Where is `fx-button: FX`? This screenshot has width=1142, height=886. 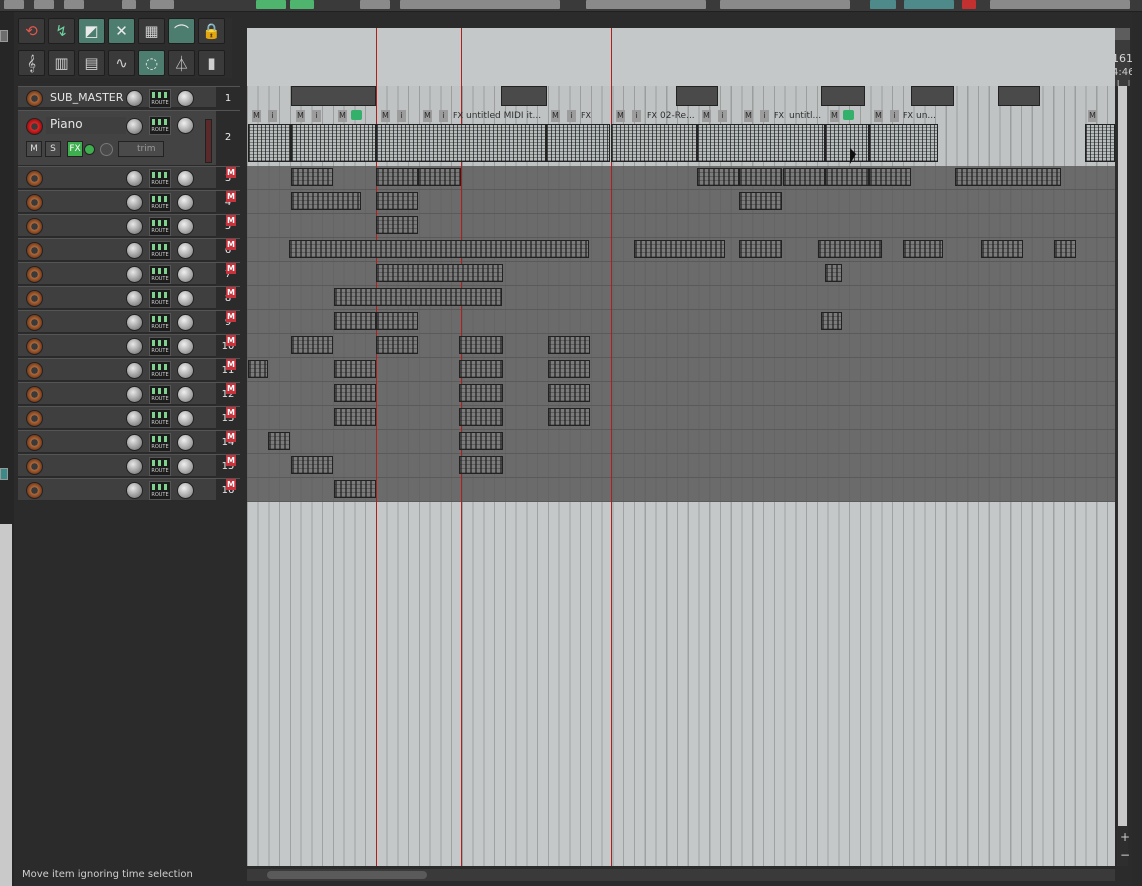 fx-button: FX is located at coordinates (75, 149).